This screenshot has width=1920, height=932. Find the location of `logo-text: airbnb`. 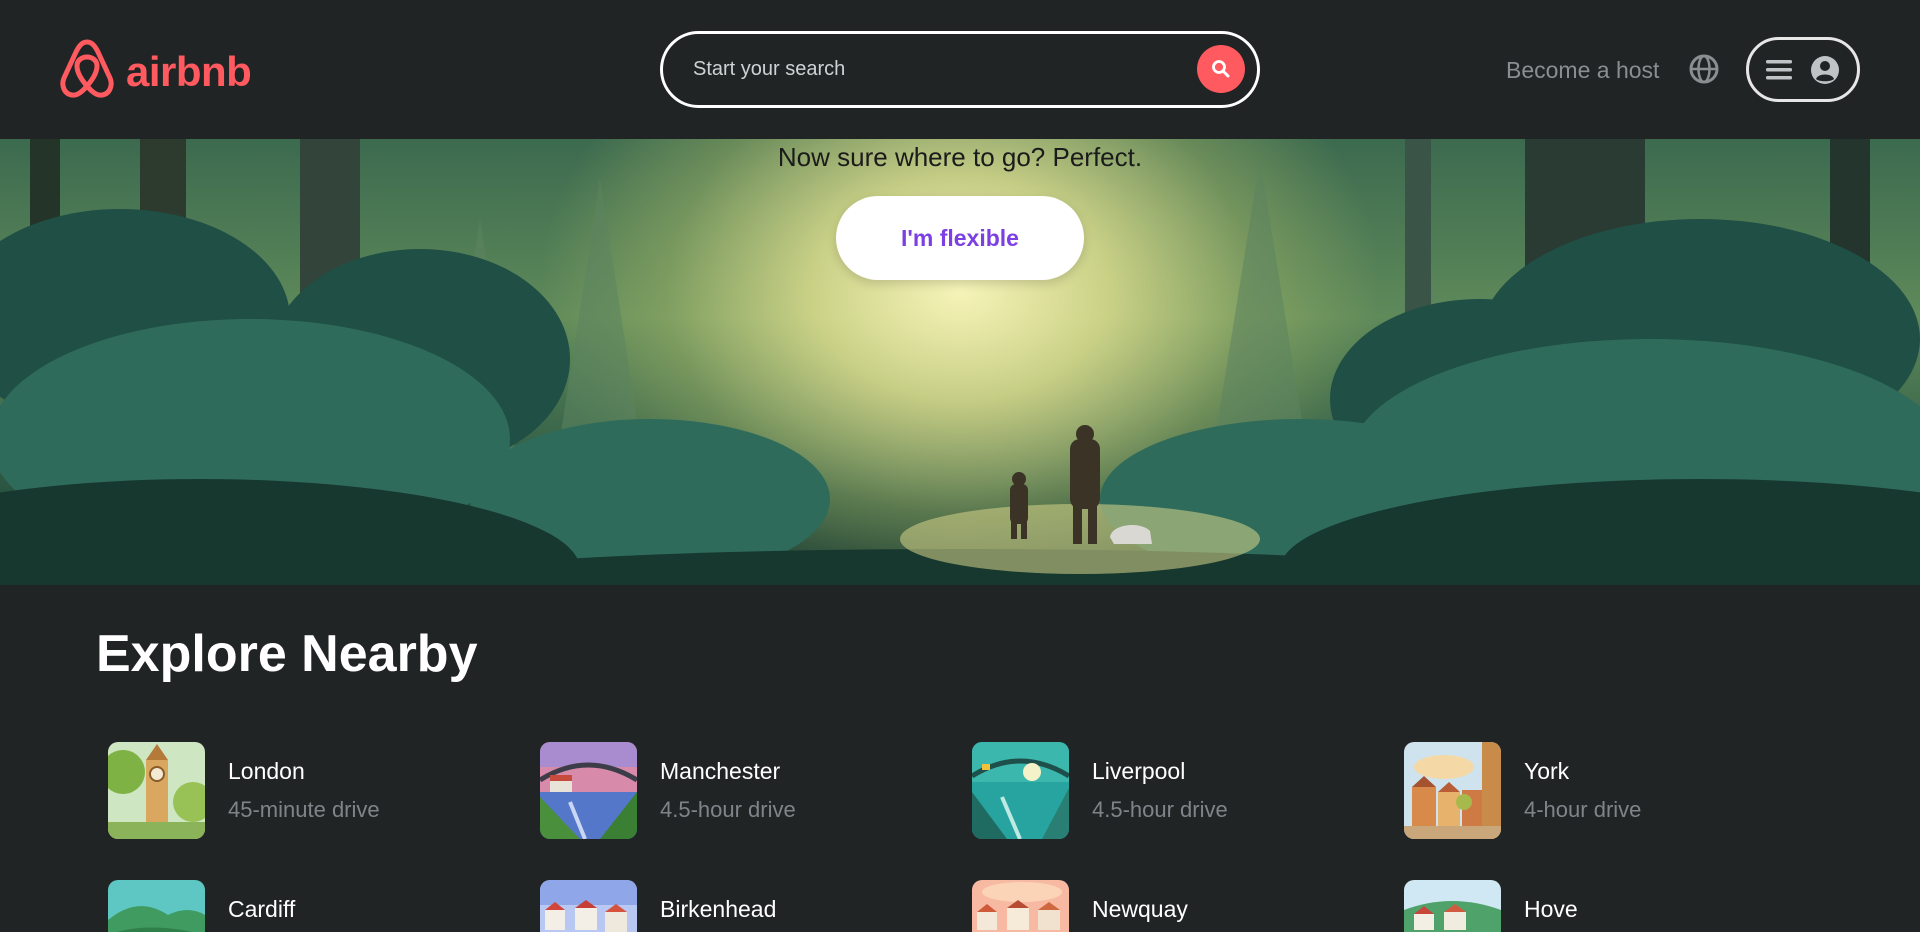

logo-text: airbnb is located at coordinates (189, 71).